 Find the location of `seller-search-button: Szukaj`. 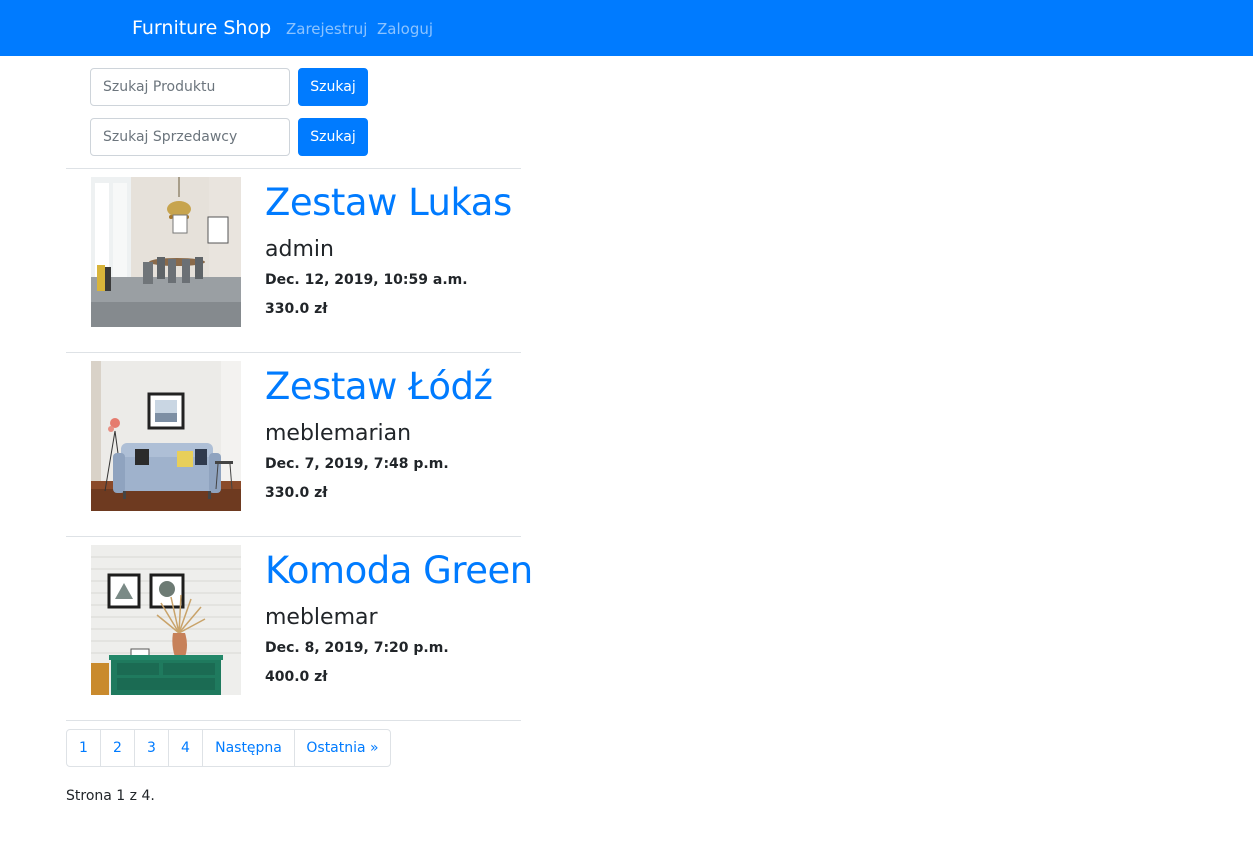

seller-search-button: Szukaj is located at coordinates (333, 137).